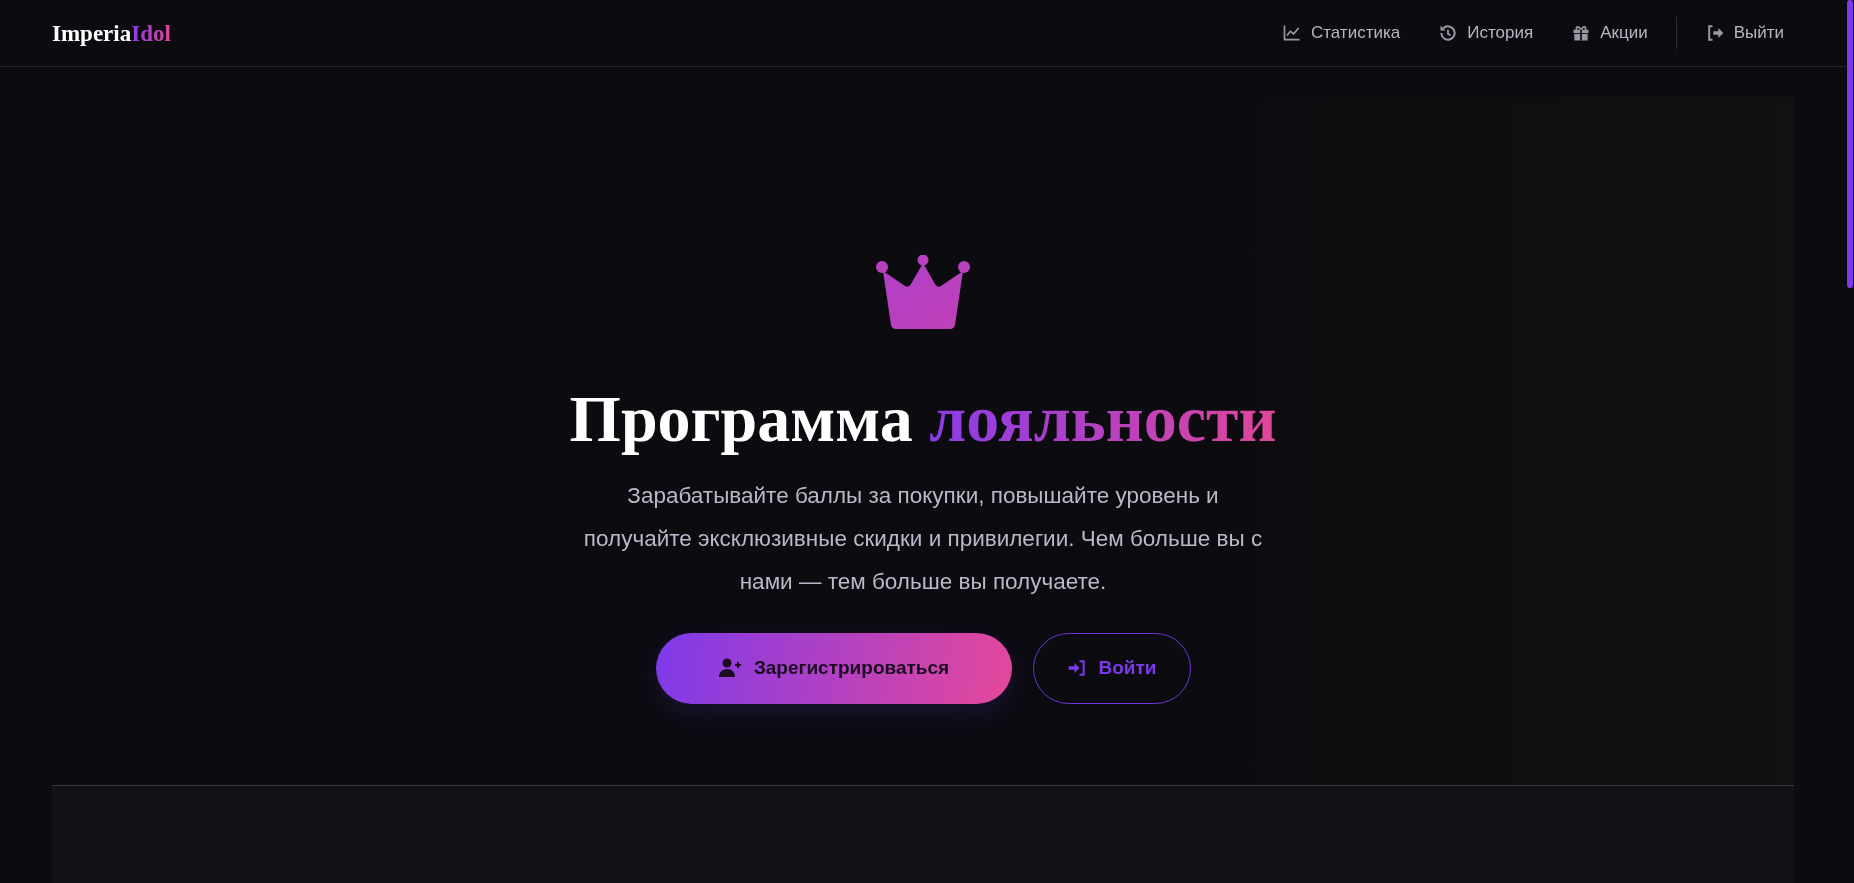 The width and height of the screenshot is (1854, 883). What do you see at coordinates (1744, 33) in the screenshot?
I see `logout-link: Выйти` at bounding box center [1744, 33].